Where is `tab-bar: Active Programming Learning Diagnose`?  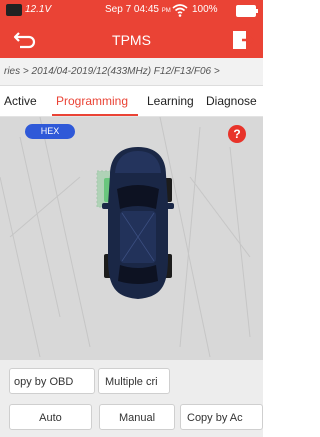
tab-bar: Active Programming Learning Diagnose is located at coordinates (131, 101).